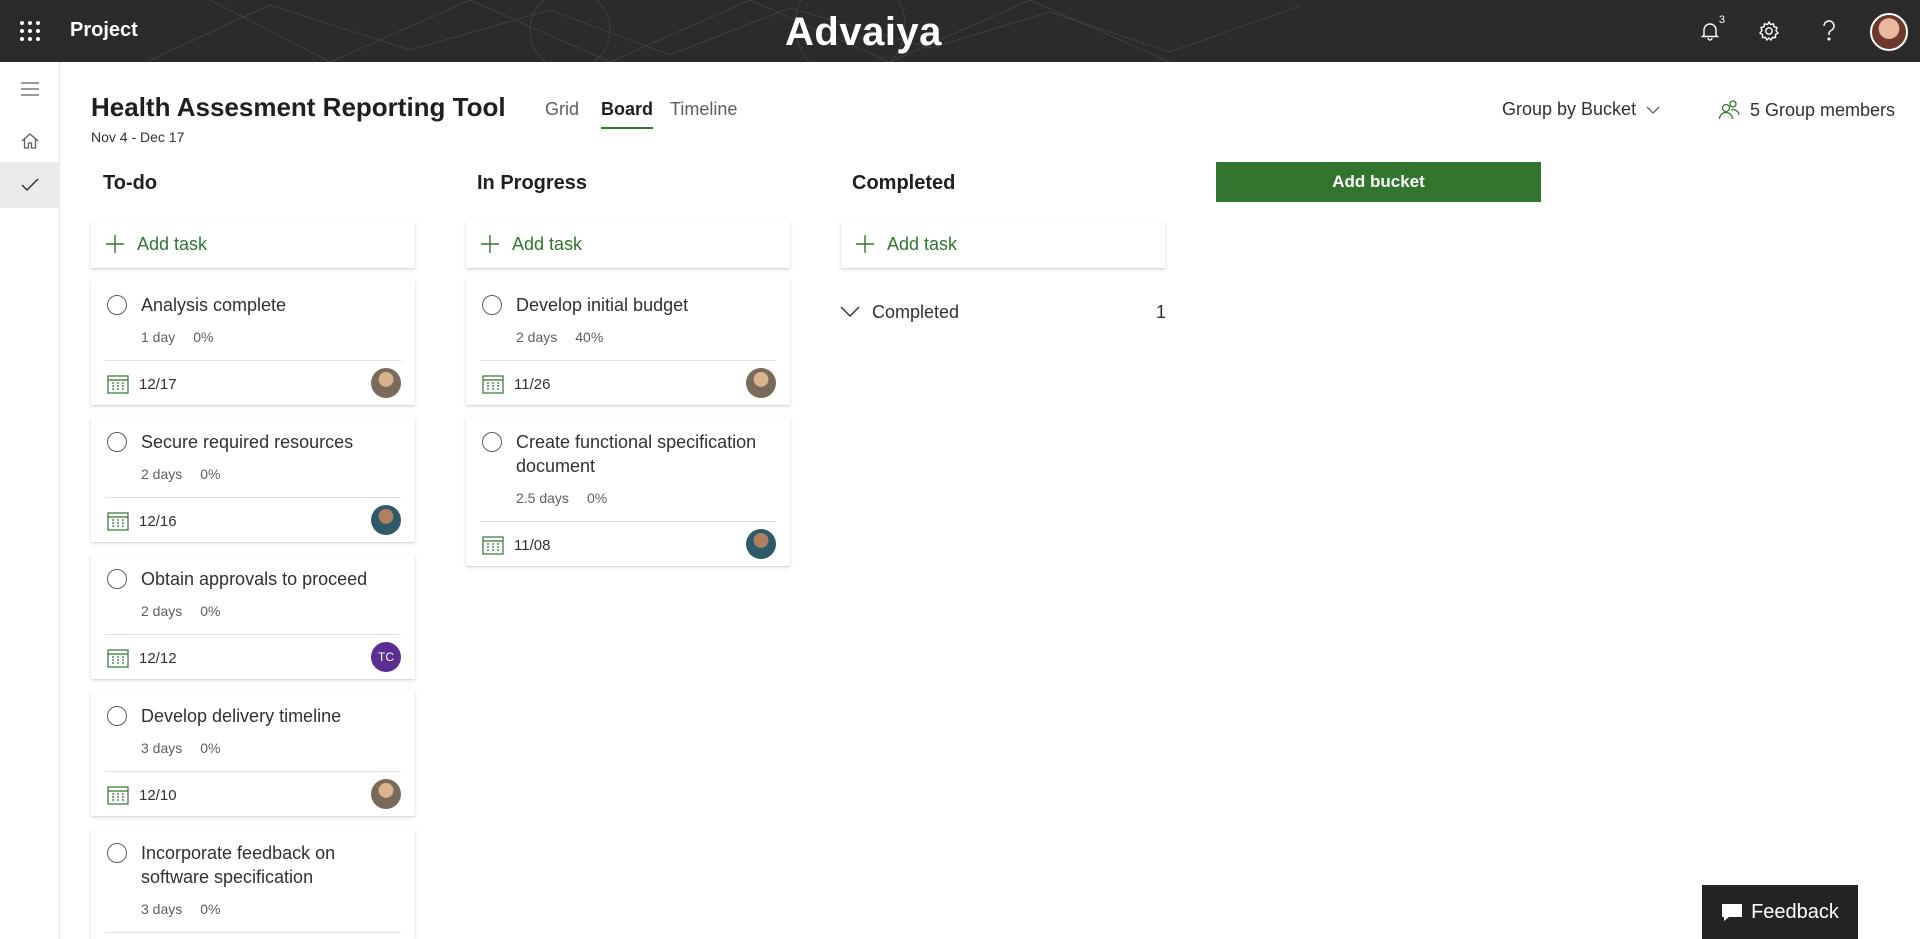 The image size is (1920, 939). I want to click on task-title: Develop delivery timeline, so click(241, 716).